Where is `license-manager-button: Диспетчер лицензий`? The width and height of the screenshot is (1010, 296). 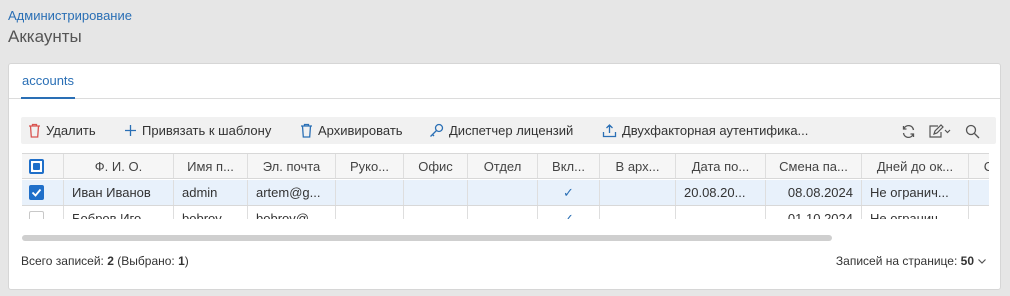
license-manager-button: Диспетчер лицензий is located at coordinates (501, 130).